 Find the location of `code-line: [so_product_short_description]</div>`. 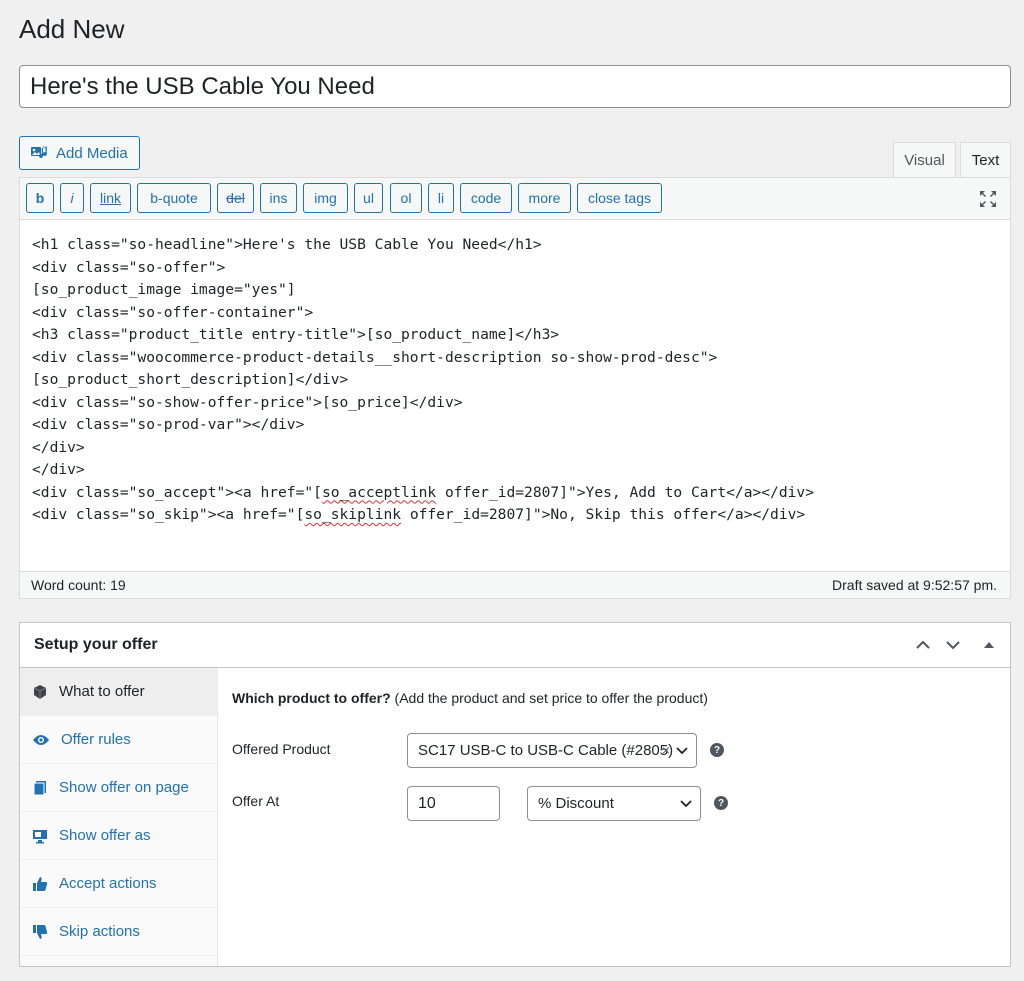

code-line: [so_product_short_description]</div> is located at coordinates (190, 379).